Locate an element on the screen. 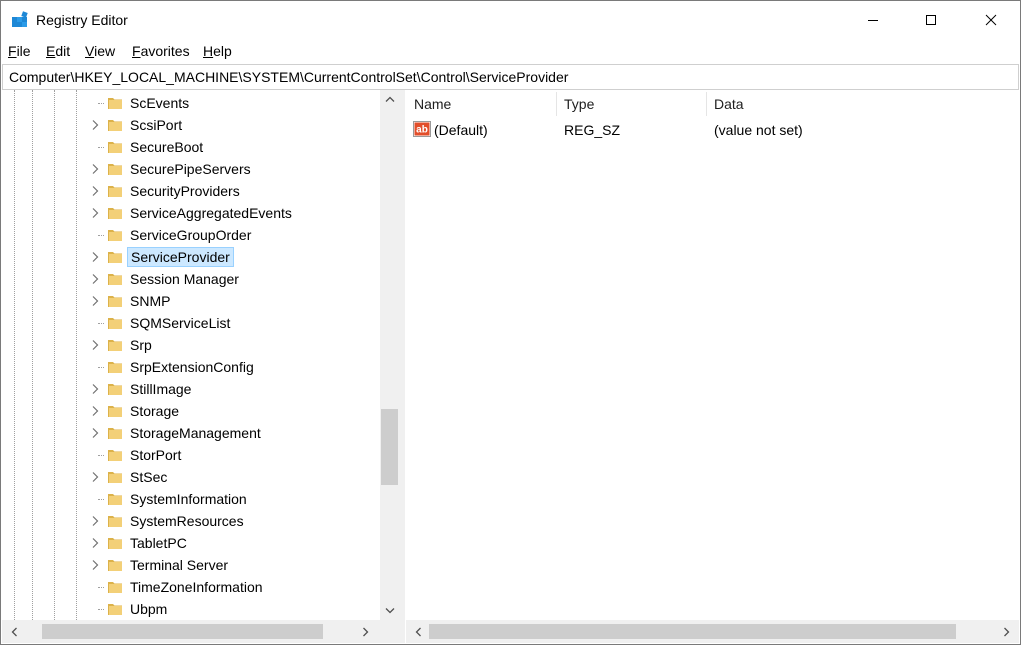 This screenshot has height=645, width=1021. tree-item: Ubpm is located at coordinates (191, 609).